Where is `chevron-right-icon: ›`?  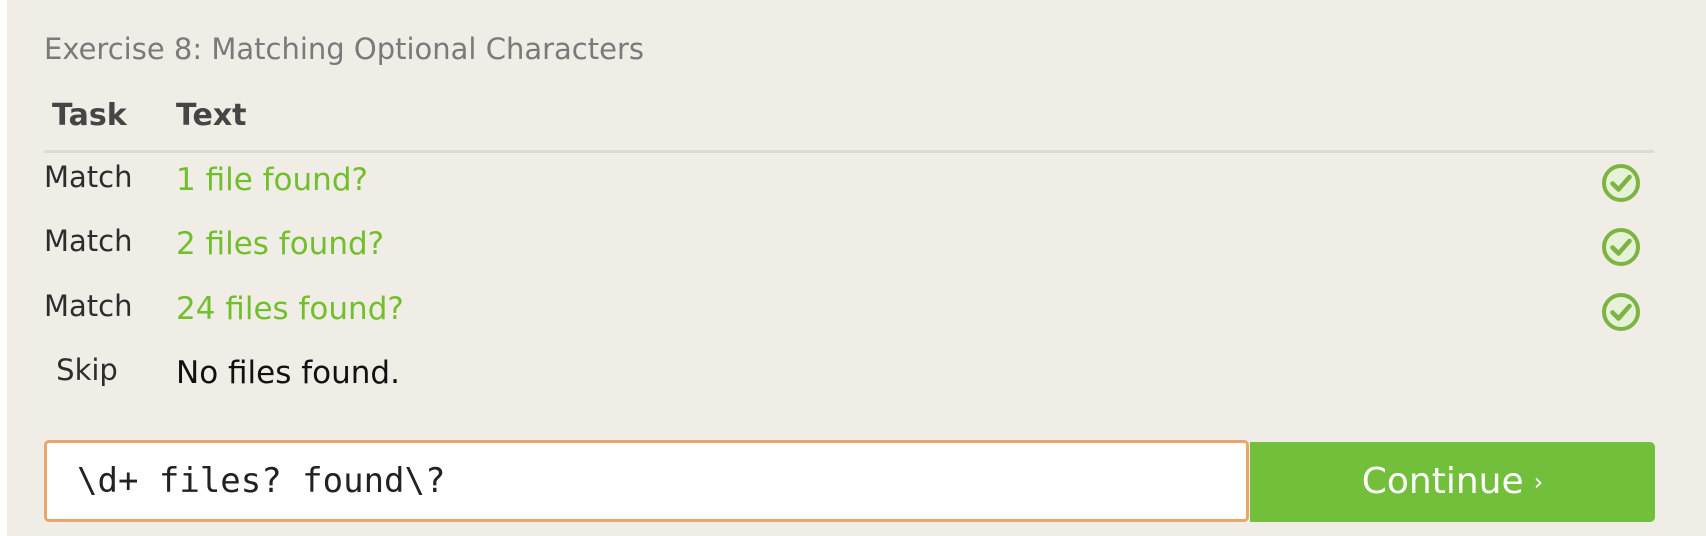 chevron-right-icon: › is located at coordinates (1538, 482).